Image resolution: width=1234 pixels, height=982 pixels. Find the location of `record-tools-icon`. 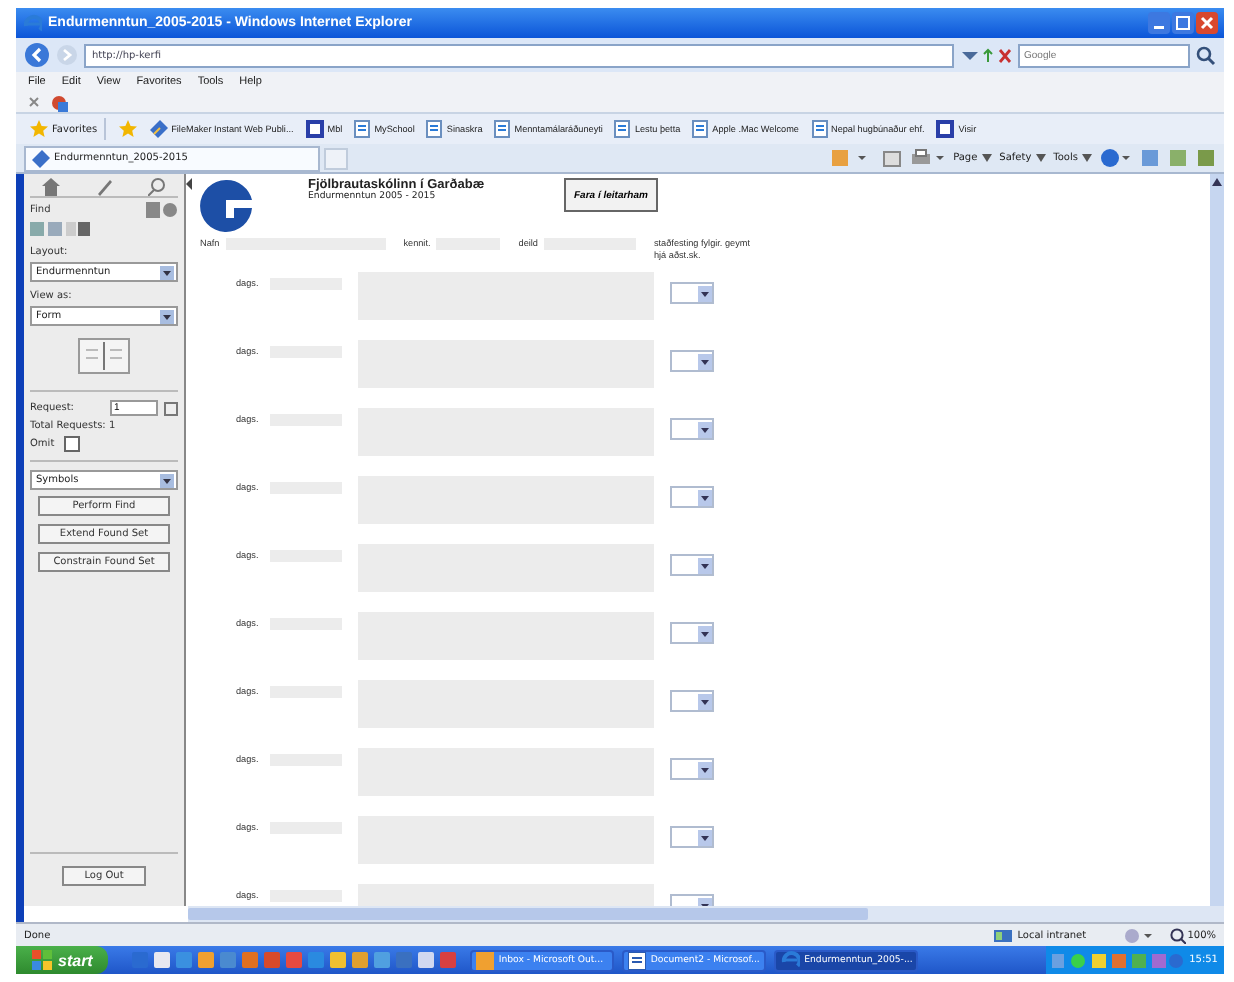

record-tools-icon is located at coordinates (60, 230).